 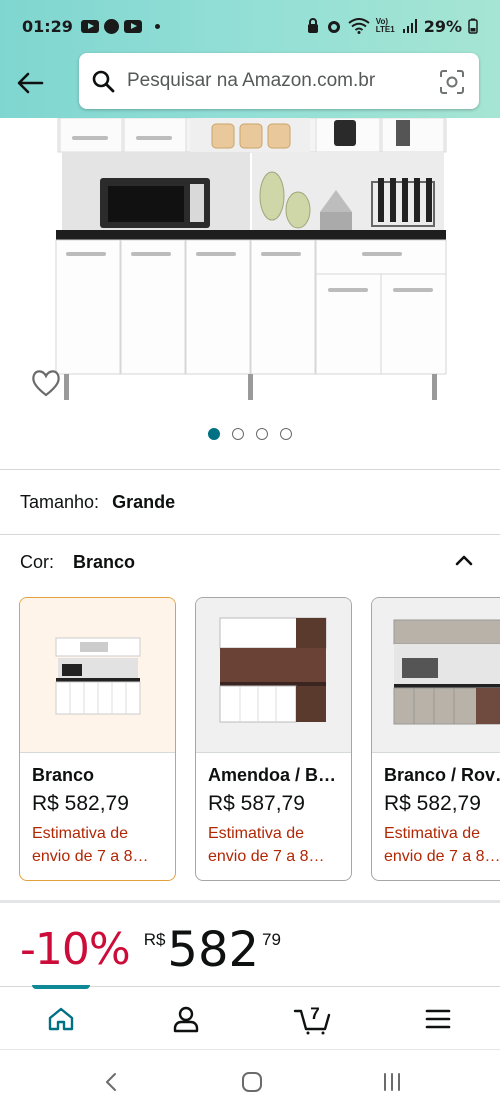 What do you see at coordinates (112, 1082) in the screenshot?
I see `system-back-icon` at bounding box center [112, 1082].